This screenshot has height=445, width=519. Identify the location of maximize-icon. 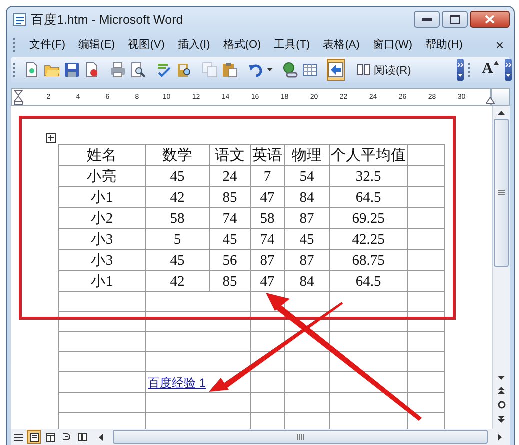
(455, 19).